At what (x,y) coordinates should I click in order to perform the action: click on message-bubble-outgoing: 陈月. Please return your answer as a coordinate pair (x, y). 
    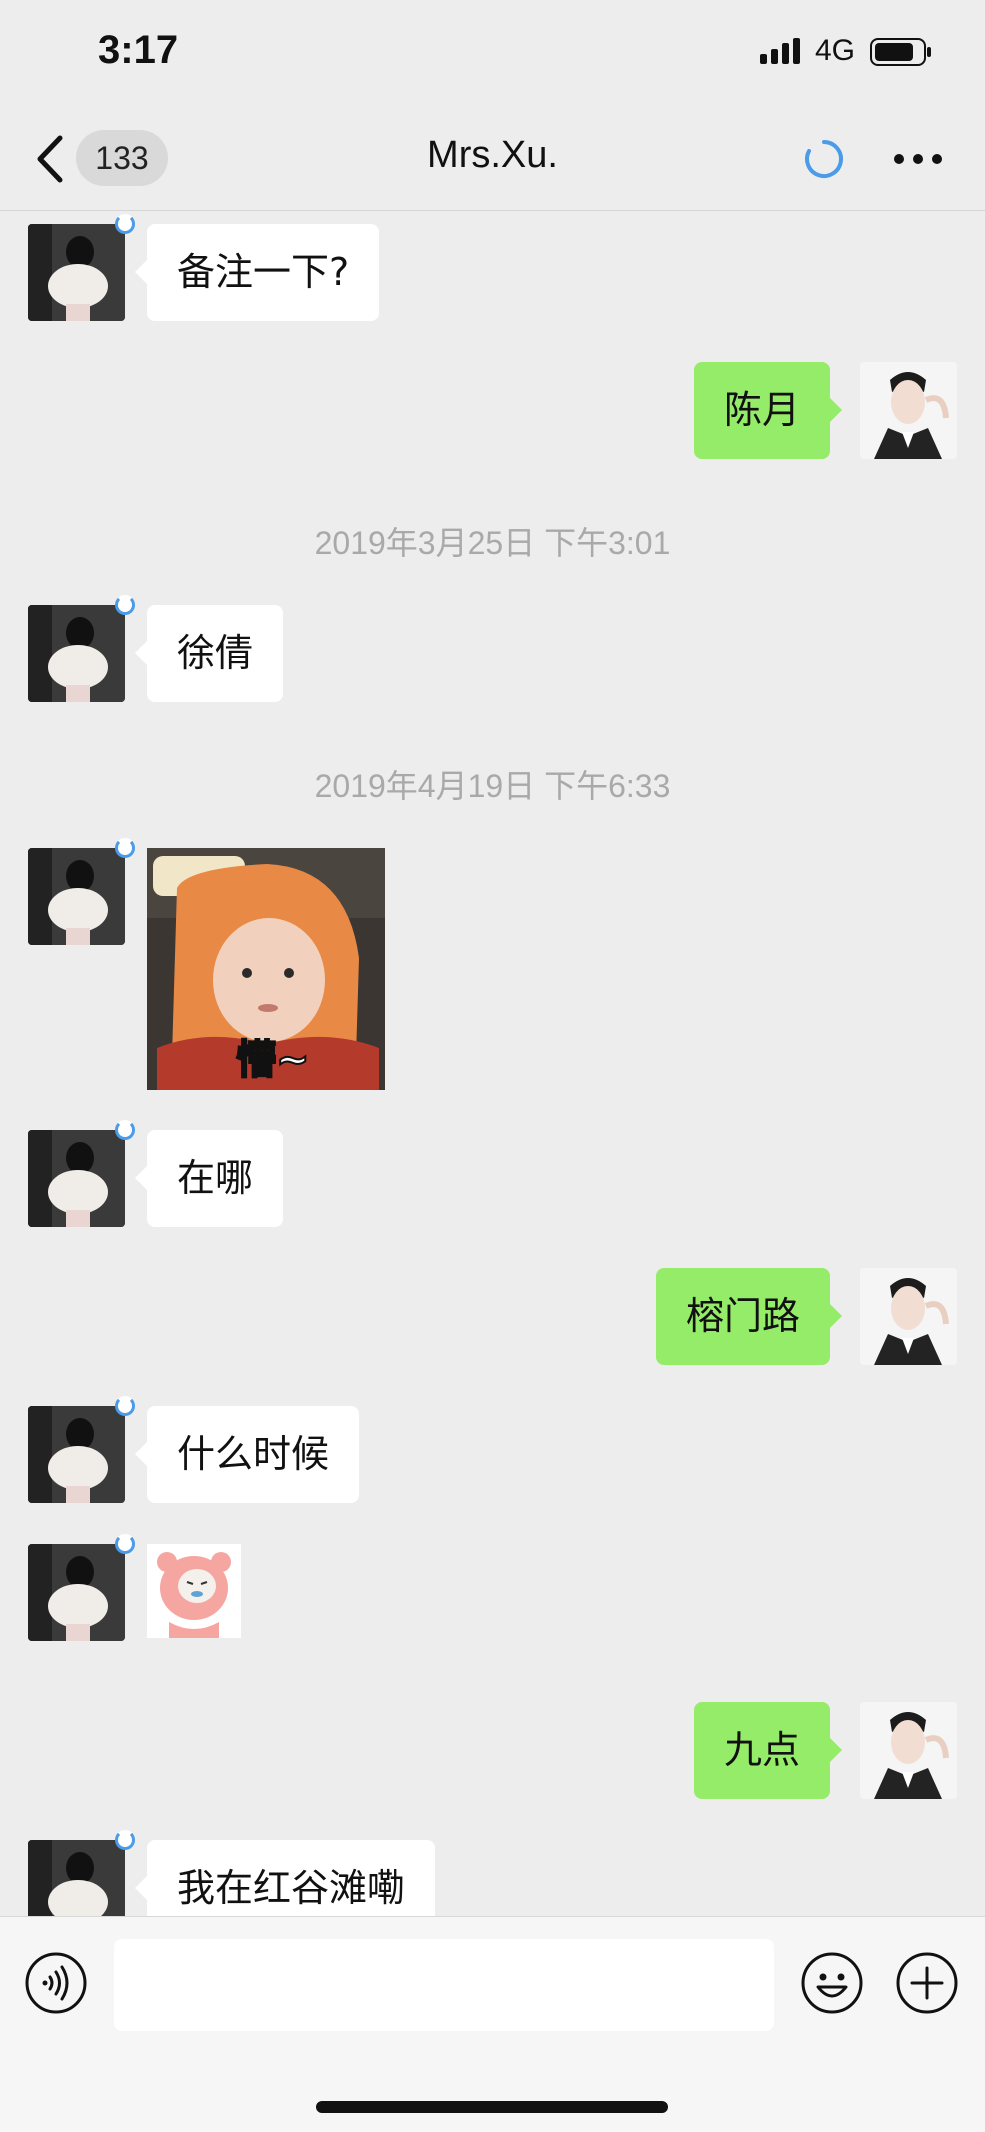
    Looking at the image, I should click on (768, 410).